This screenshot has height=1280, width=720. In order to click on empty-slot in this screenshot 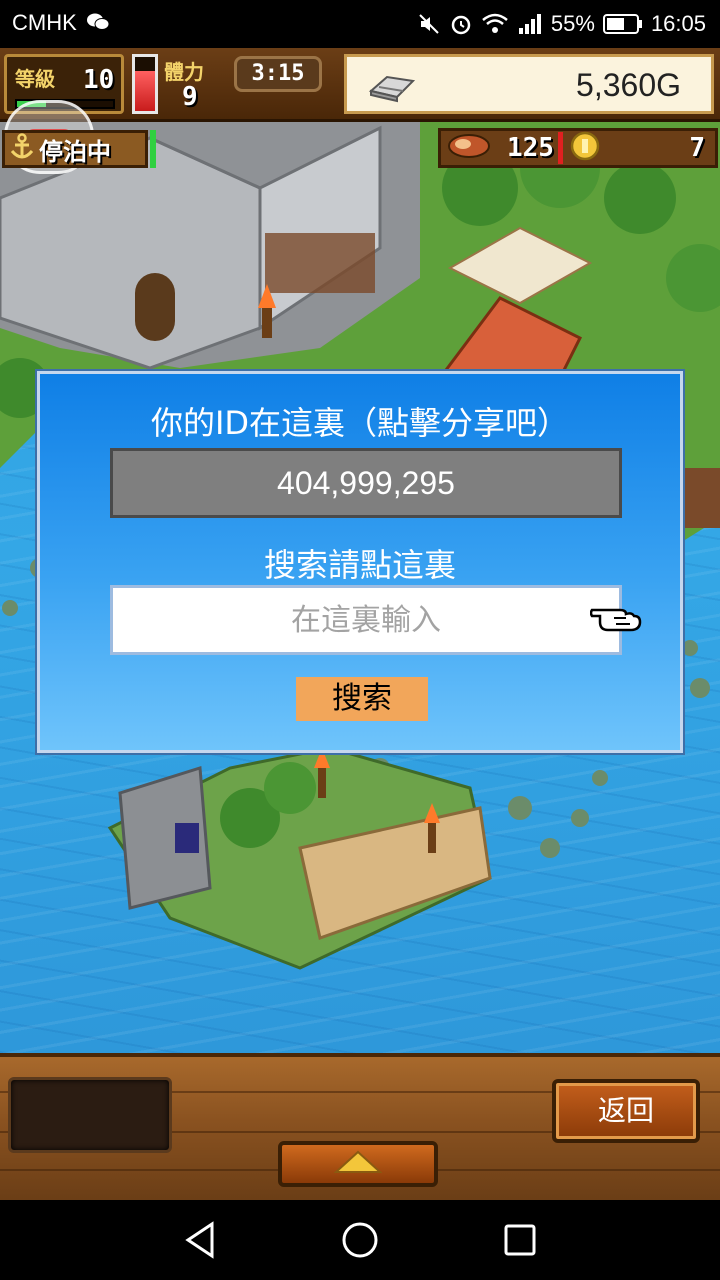, I will do `click(90, 1115)`.